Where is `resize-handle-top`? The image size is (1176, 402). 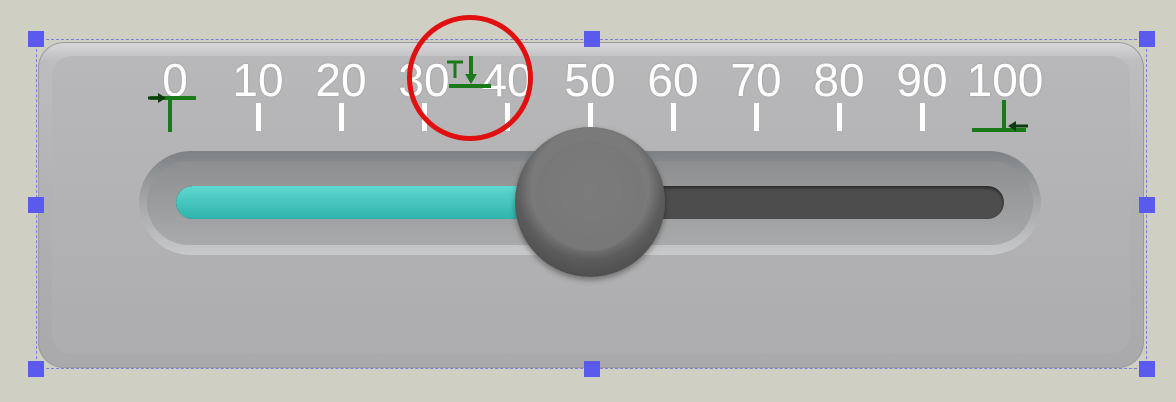 resize-handle-top is located at coordinates (592, 39).